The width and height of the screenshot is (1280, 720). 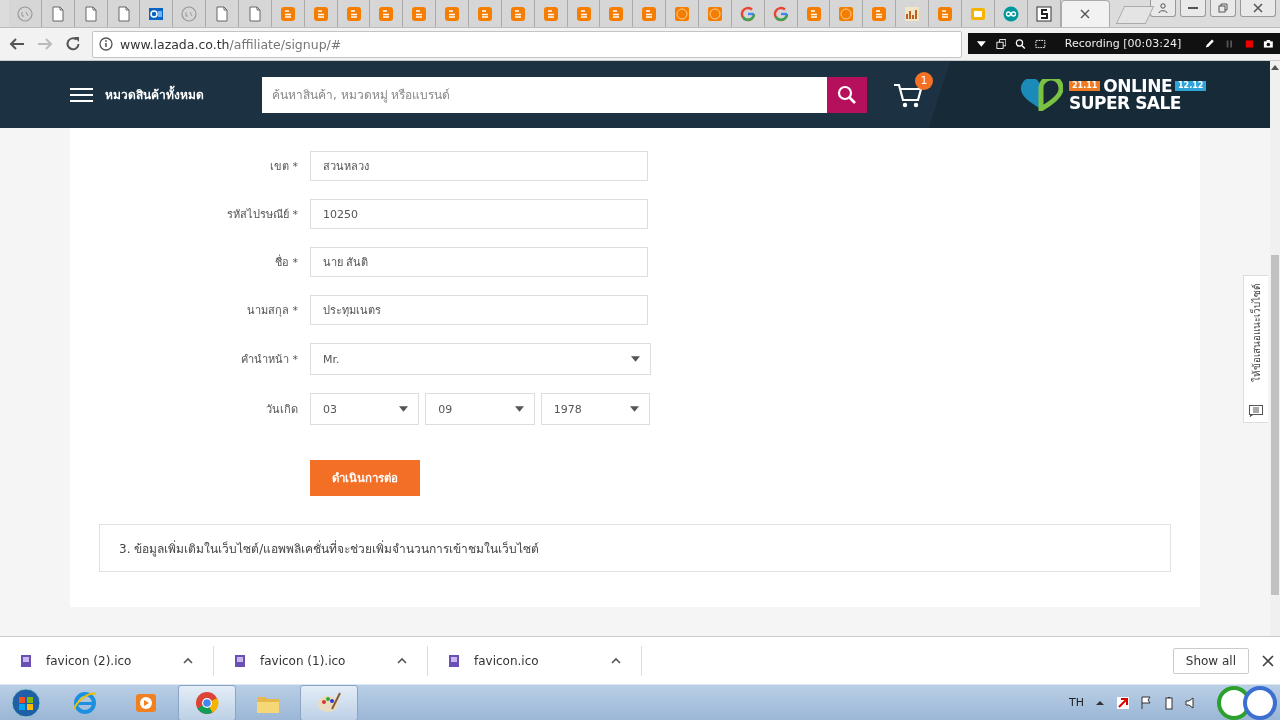 I want to click on promo-date-tag: 12.12, so click(x=1191, y=86).